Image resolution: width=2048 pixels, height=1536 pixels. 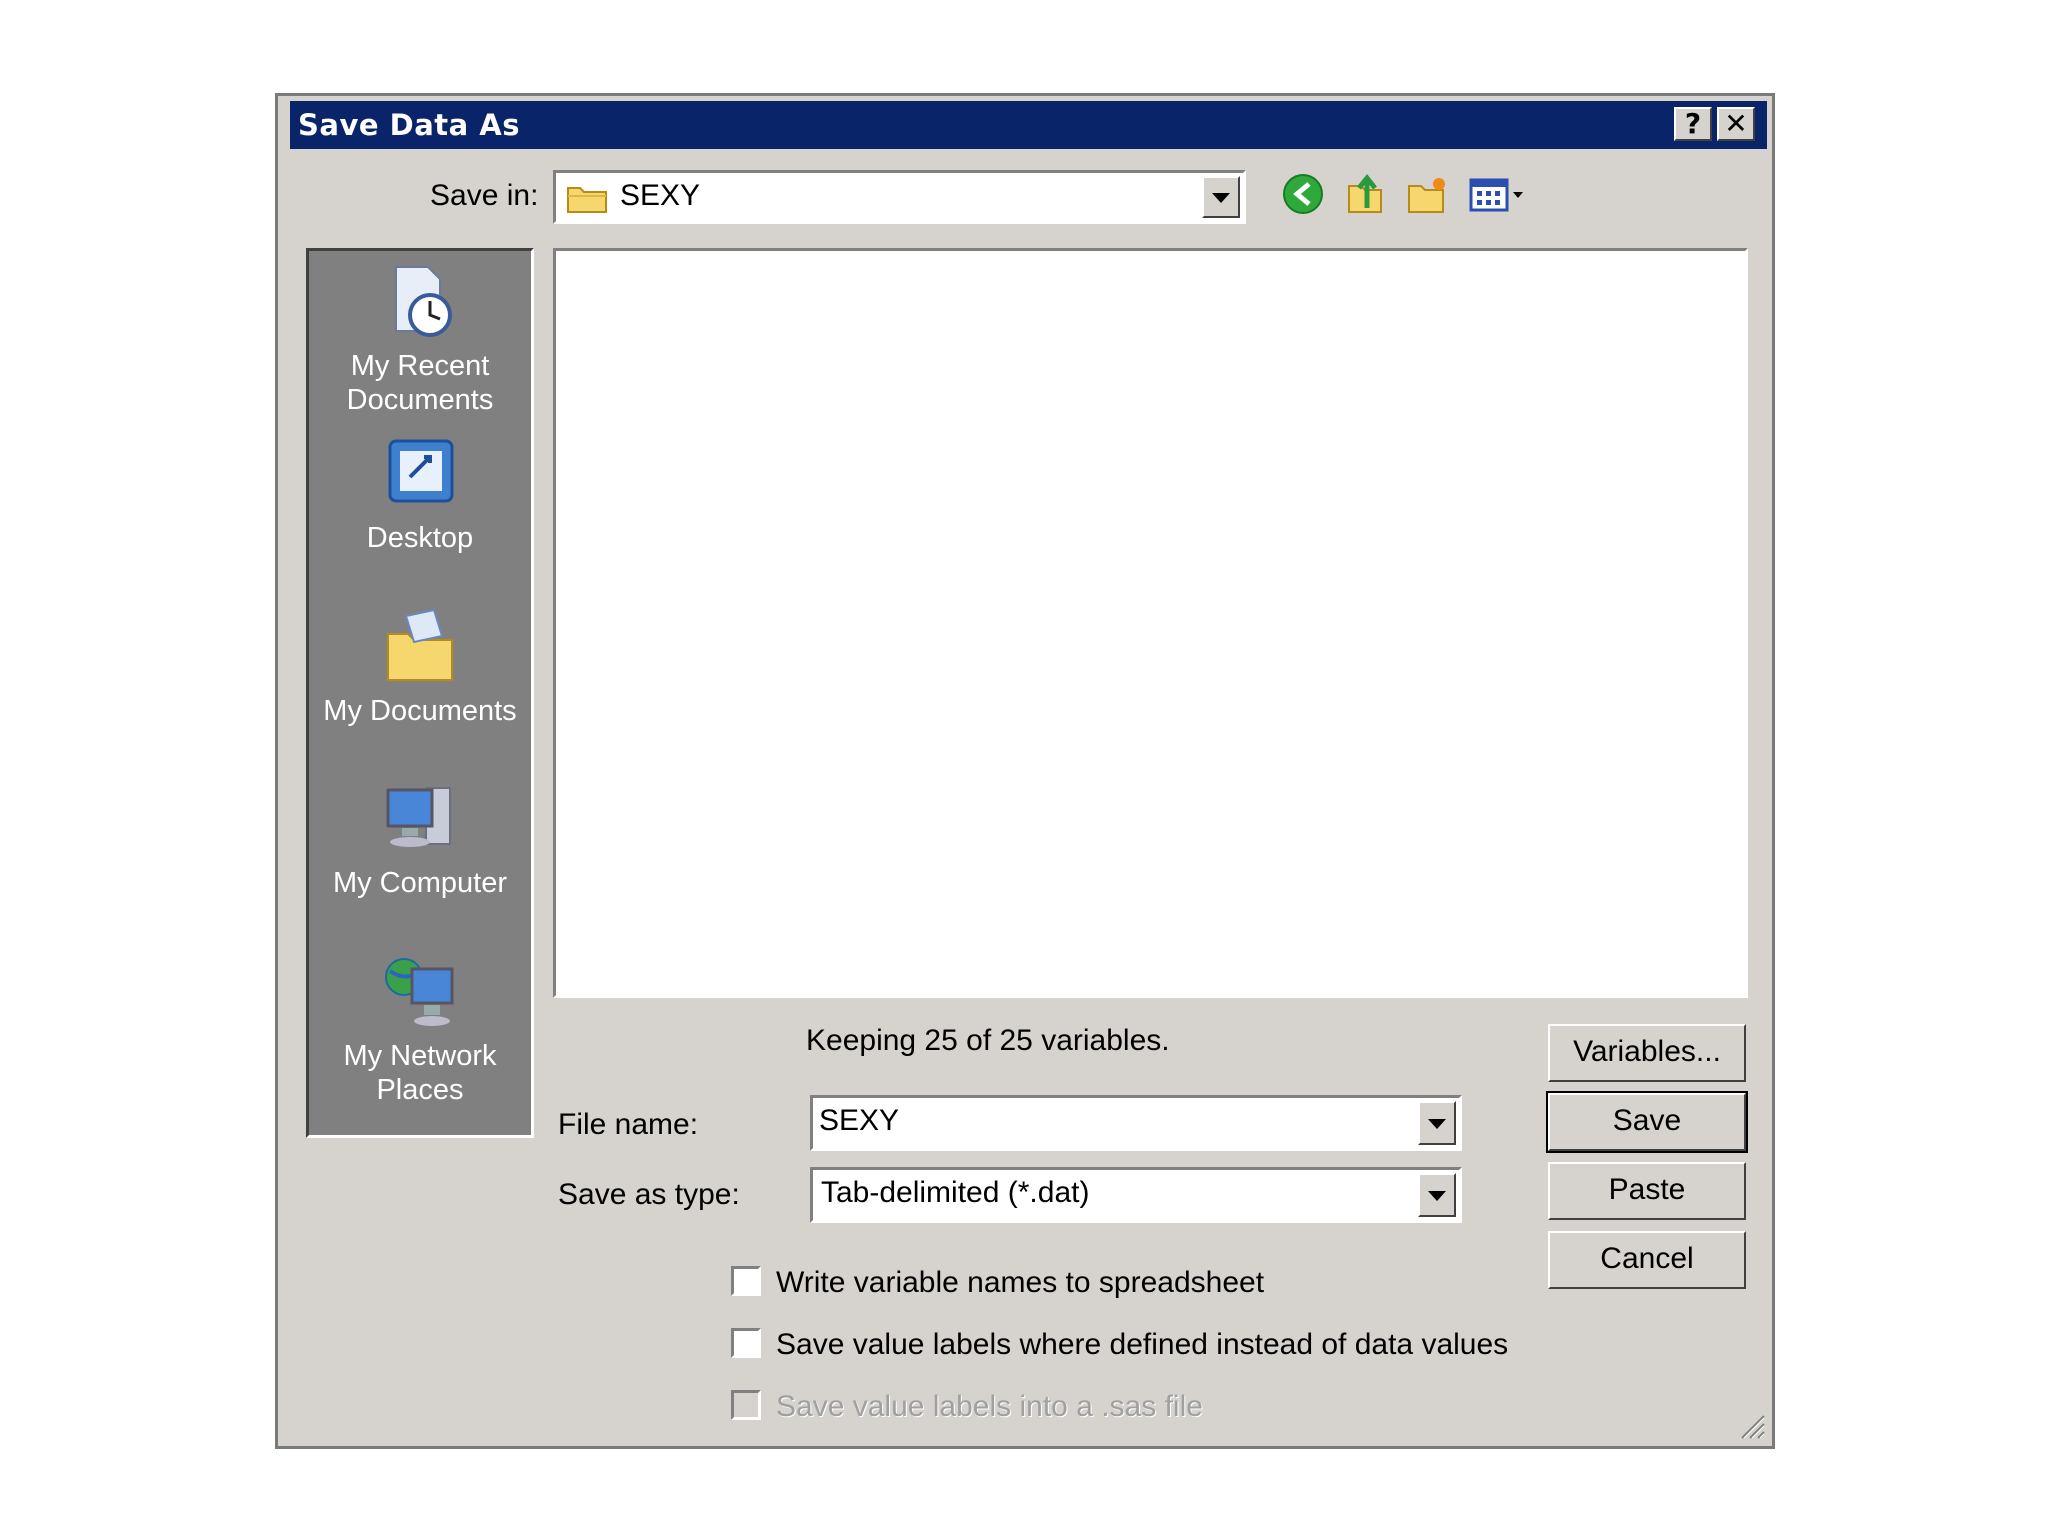 I want to click on save-button: Save, so click(x=1647, y=1122).